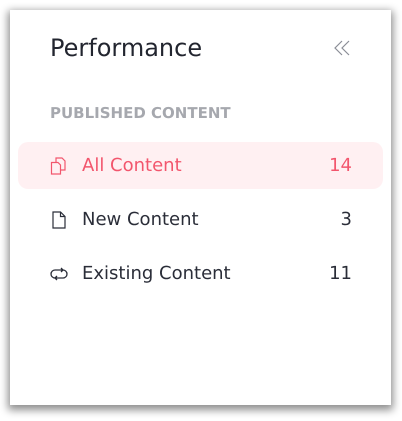 The height and width of the screenshot is (421, 402). What do you see at coordinates (200, 219) in the screenshot?
I see `nav-item: New Content 3` at bounding box center [200, 219].